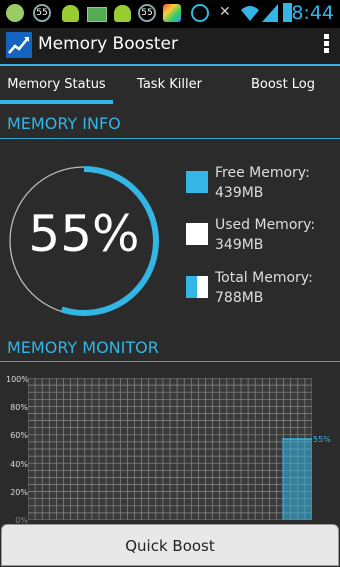  What do you see at coordinates (250, 13) in the screenshot?
I see `wifi-icon` at bounding box center [250, 13].